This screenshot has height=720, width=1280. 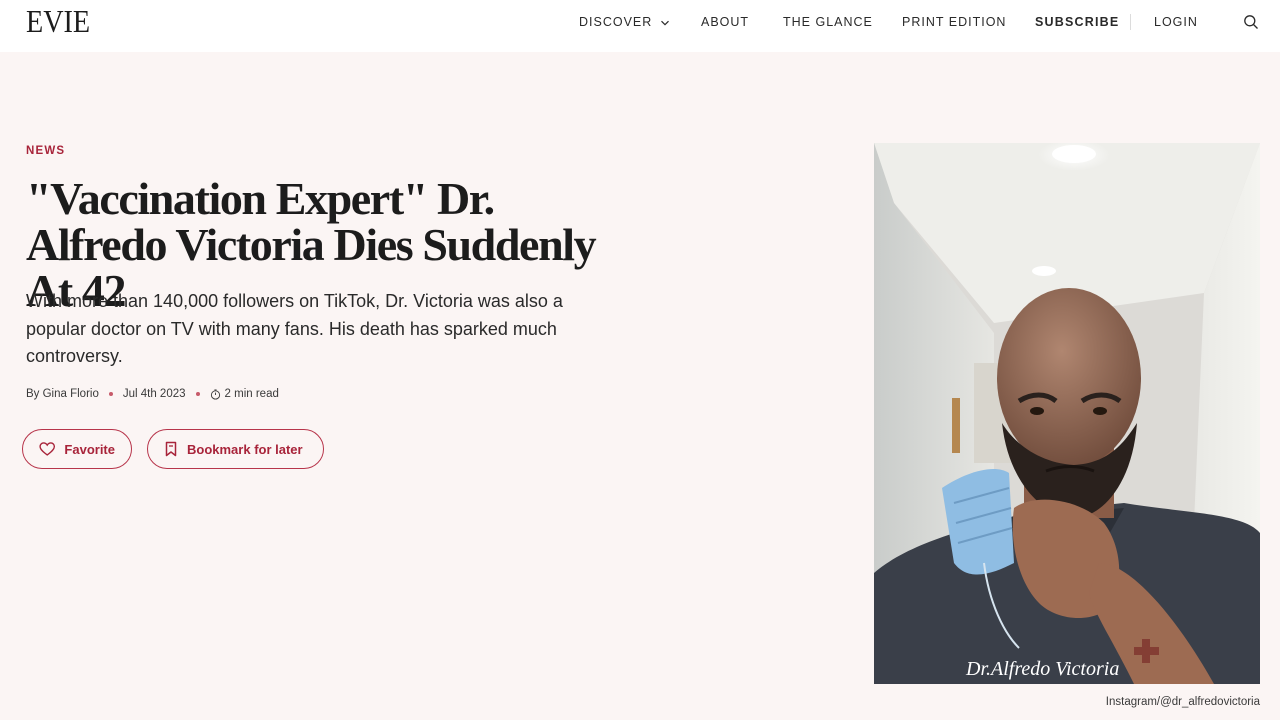 I want to click on site-logo: EVIE, so click(x=58, y=21).